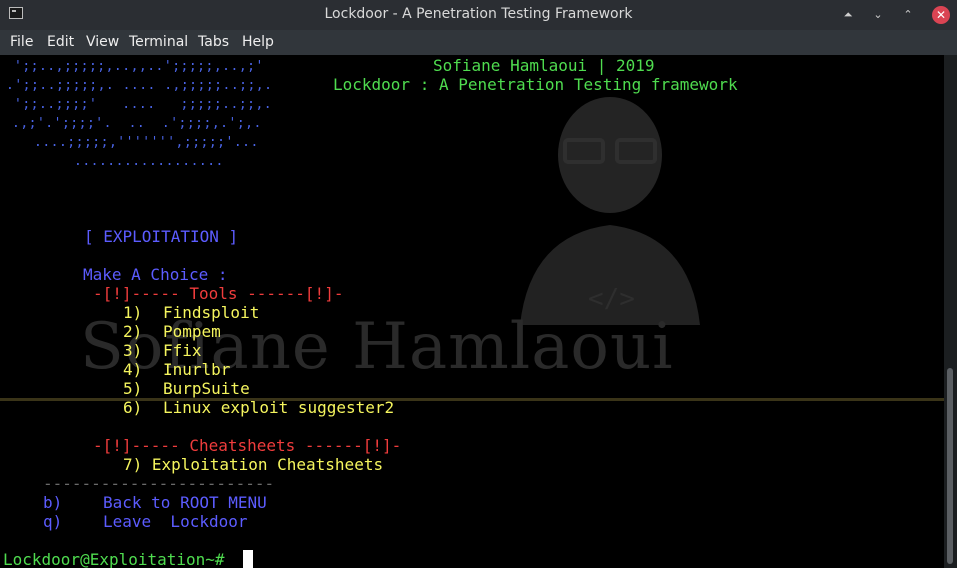 This screenshot has height=568, width=957. I want to click on tool-number: 6), so click(133, 407).